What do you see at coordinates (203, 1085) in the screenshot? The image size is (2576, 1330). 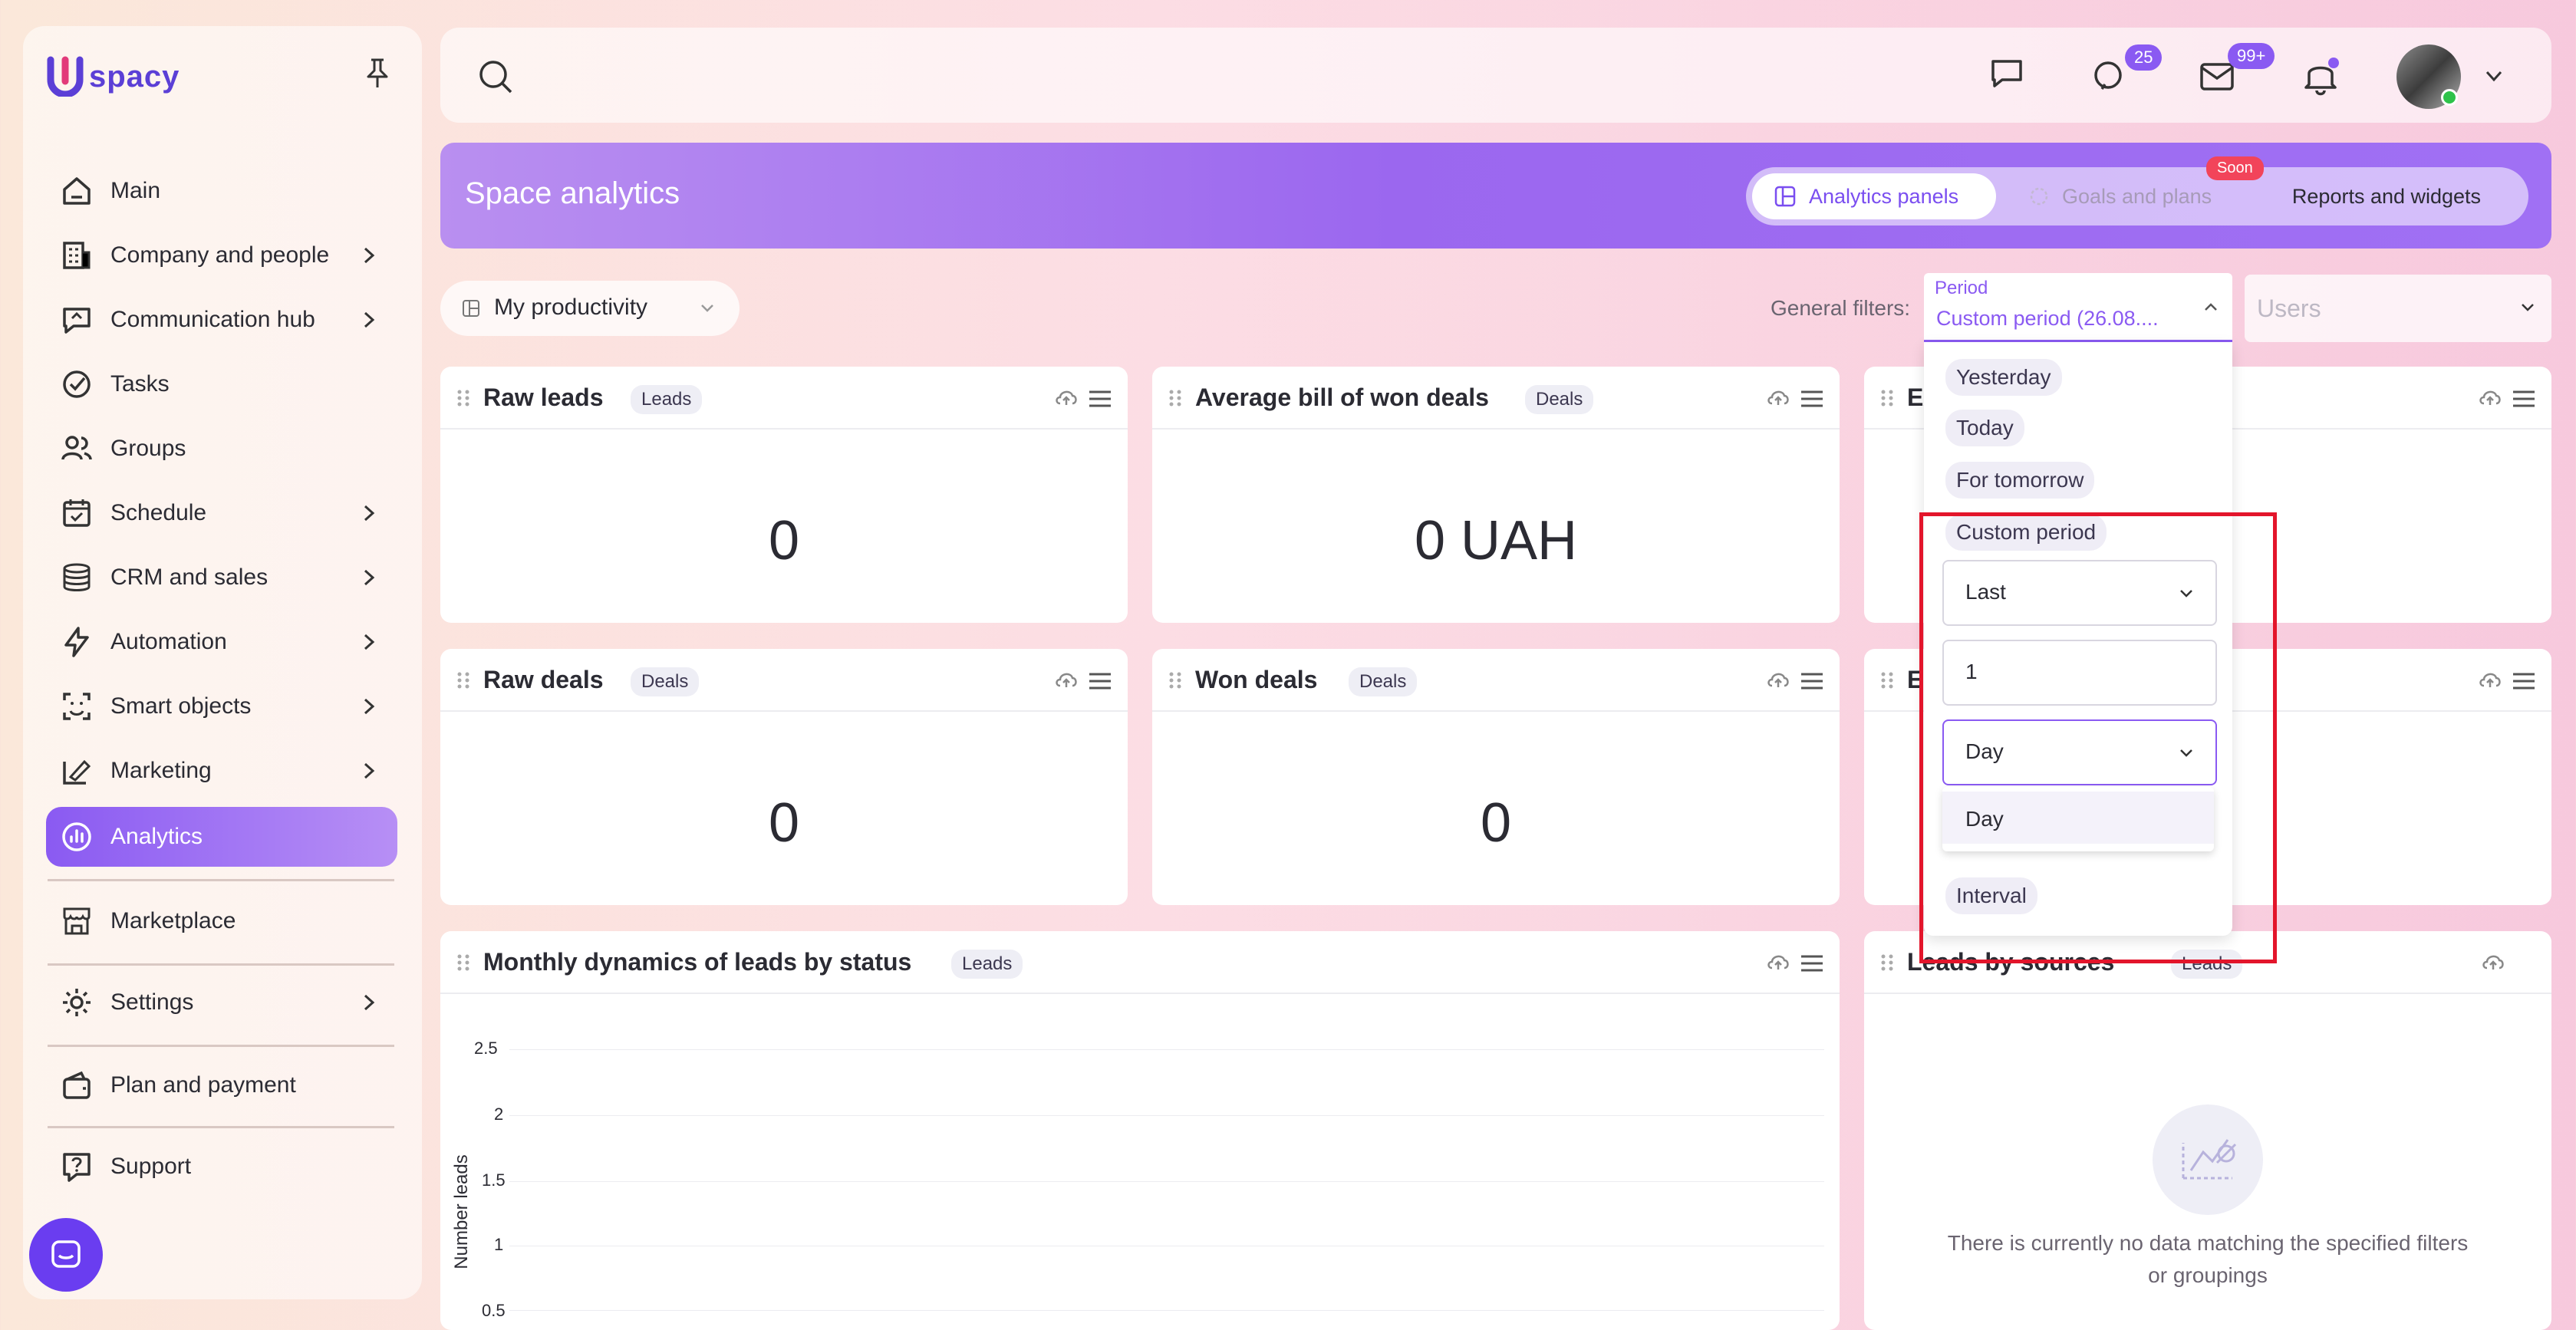 I see `sidebar-item-label: Plan and payment` at bounding box center [203, 1085].